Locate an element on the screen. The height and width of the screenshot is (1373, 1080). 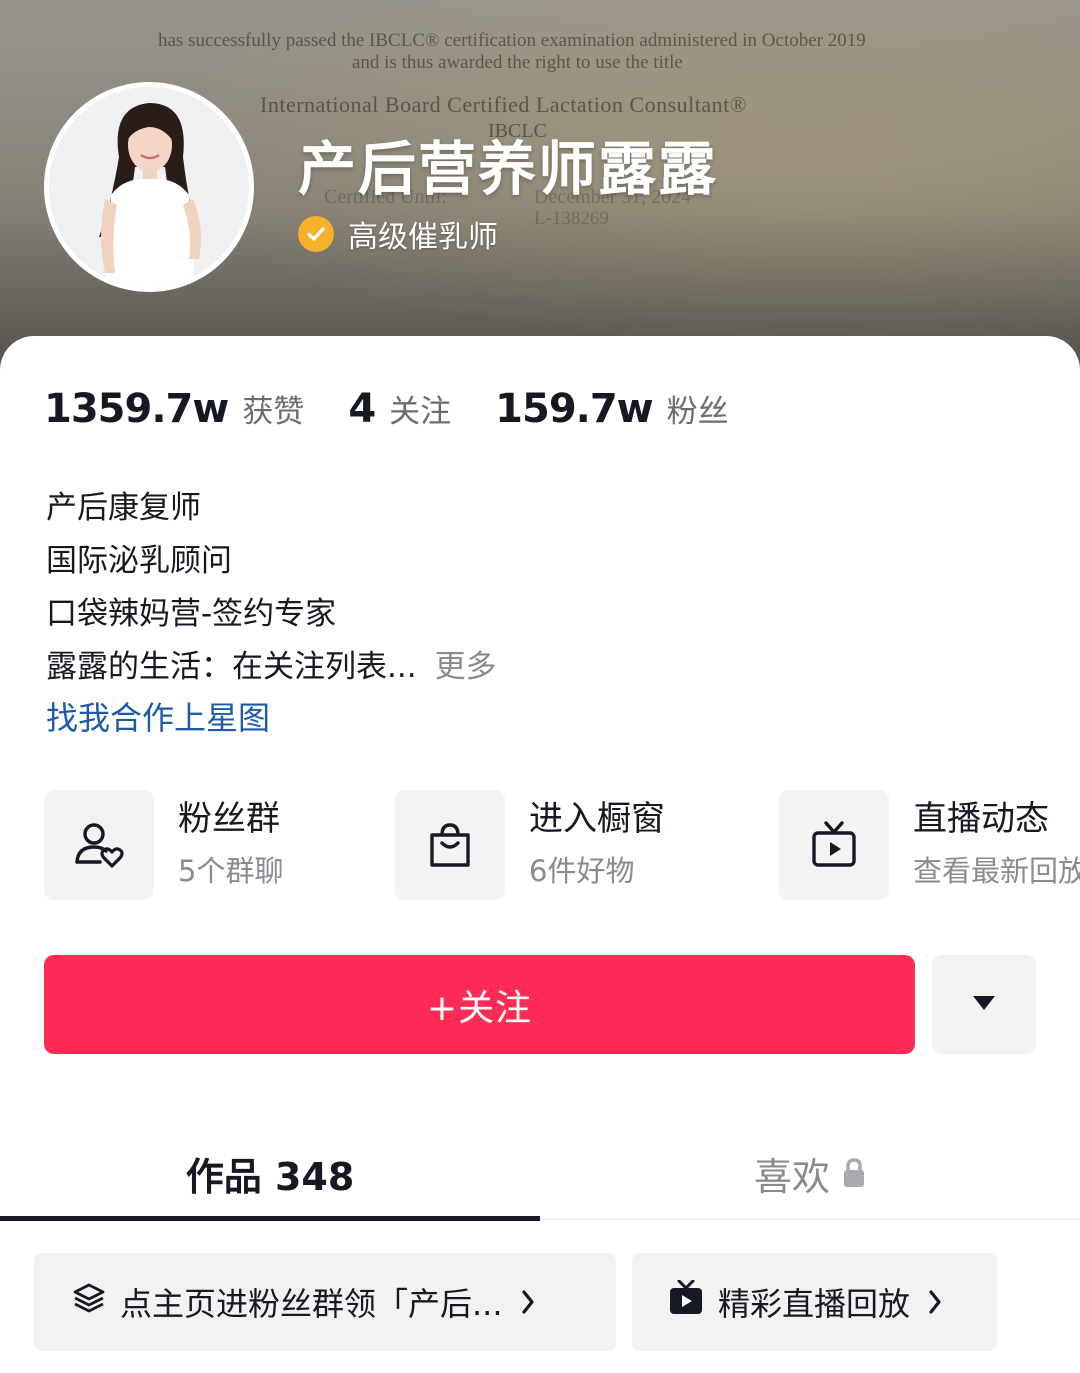
shopping-bag-icon is located at coordinates (450, 845).